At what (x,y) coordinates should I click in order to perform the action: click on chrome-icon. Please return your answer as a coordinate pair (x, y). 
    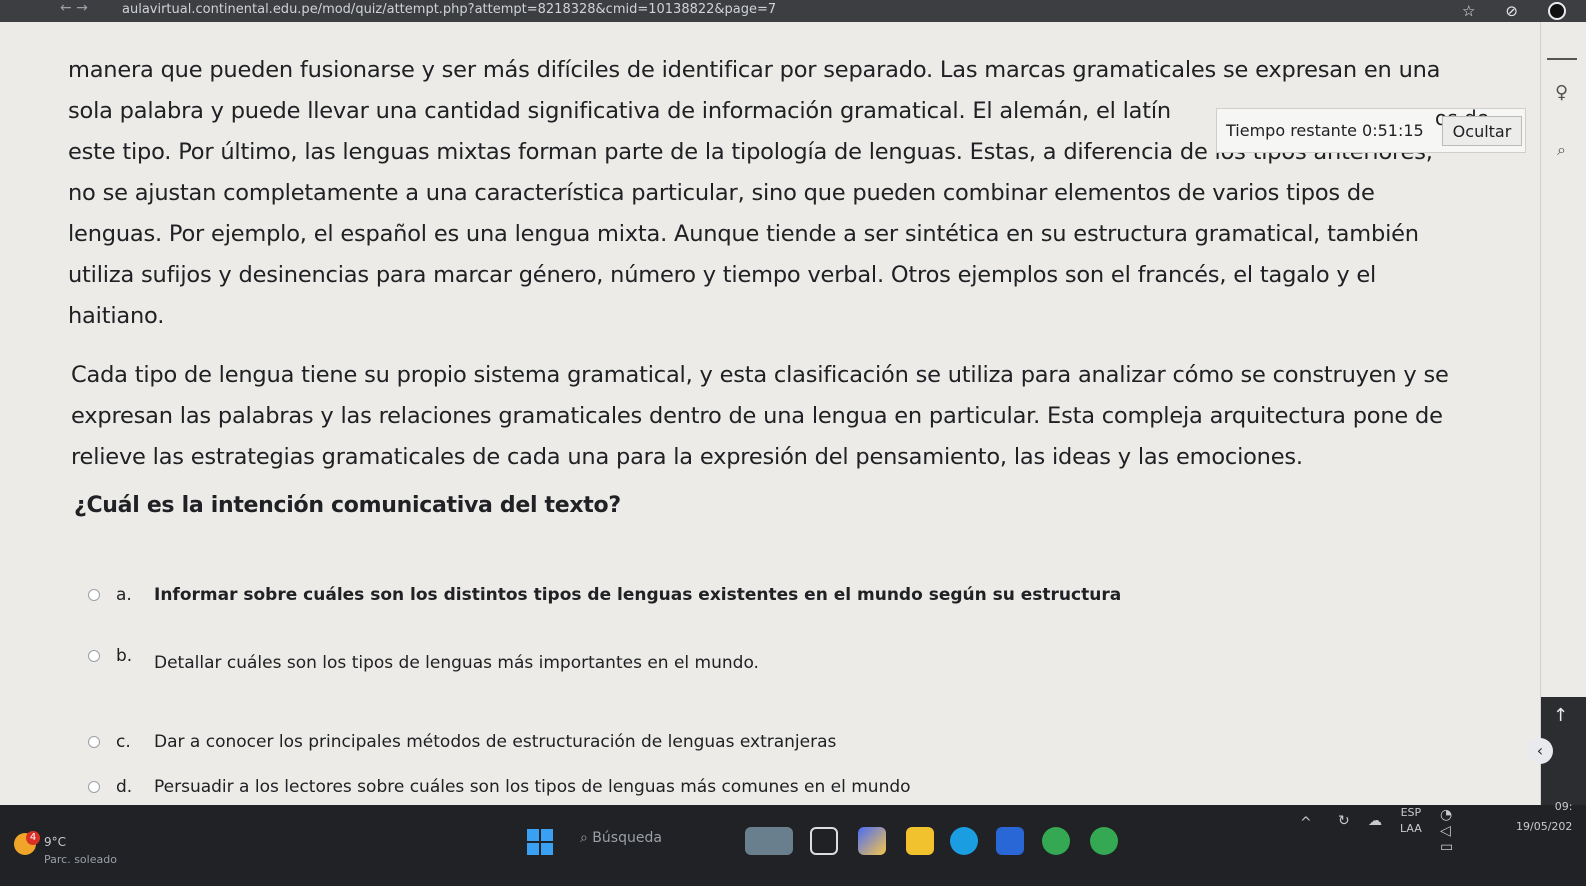
    Looking at the image, I should click on (1056, 841).